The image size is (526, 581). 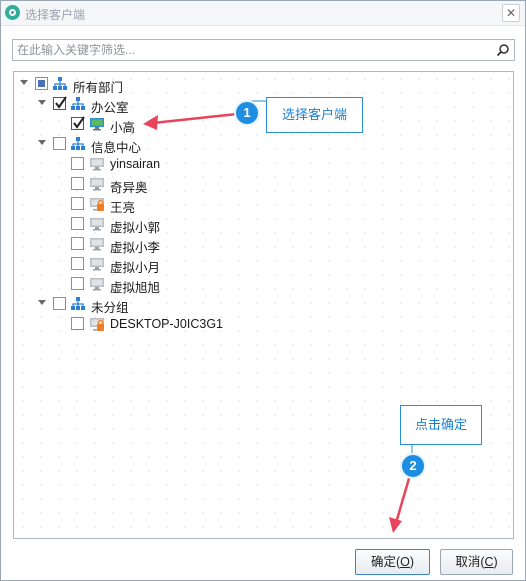 What do you see at coordinates (489, 562) in the screenshot?
I see `cancel-button-accesskey: C` at bounding box center [489, 562].